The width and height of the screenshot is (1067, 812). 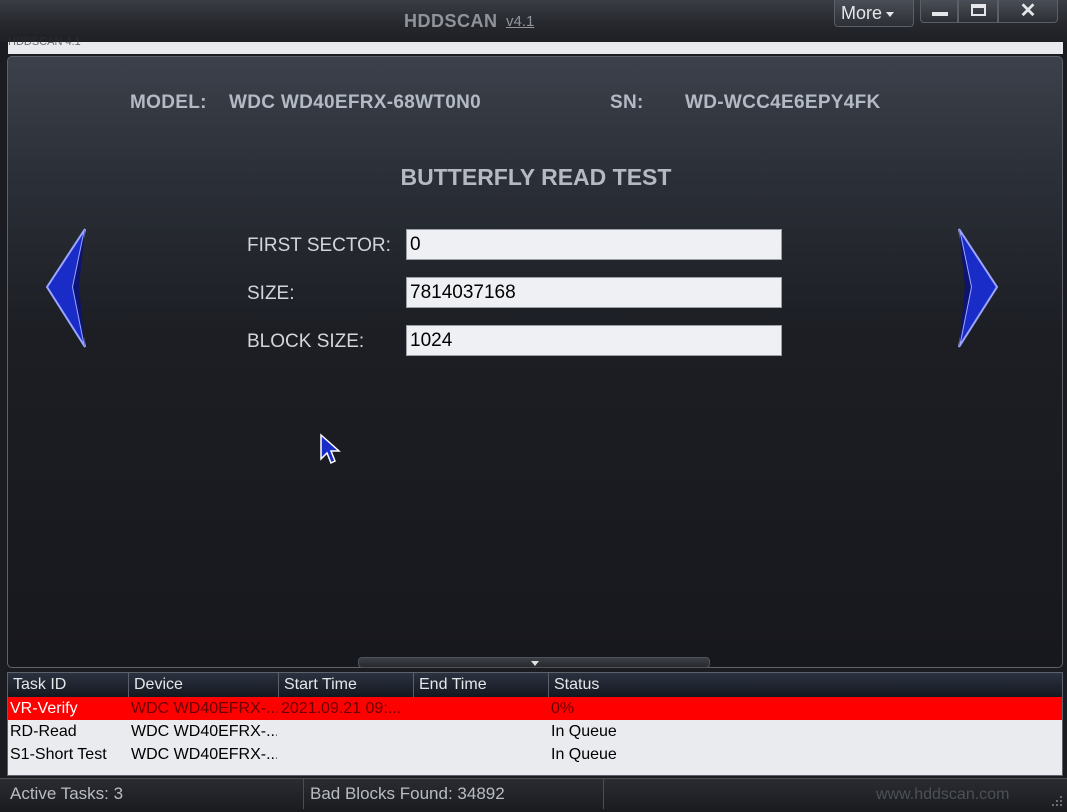 I want to click on sn-value: WD-WCC4E6EPY4FK, so click(x=783, y=102).